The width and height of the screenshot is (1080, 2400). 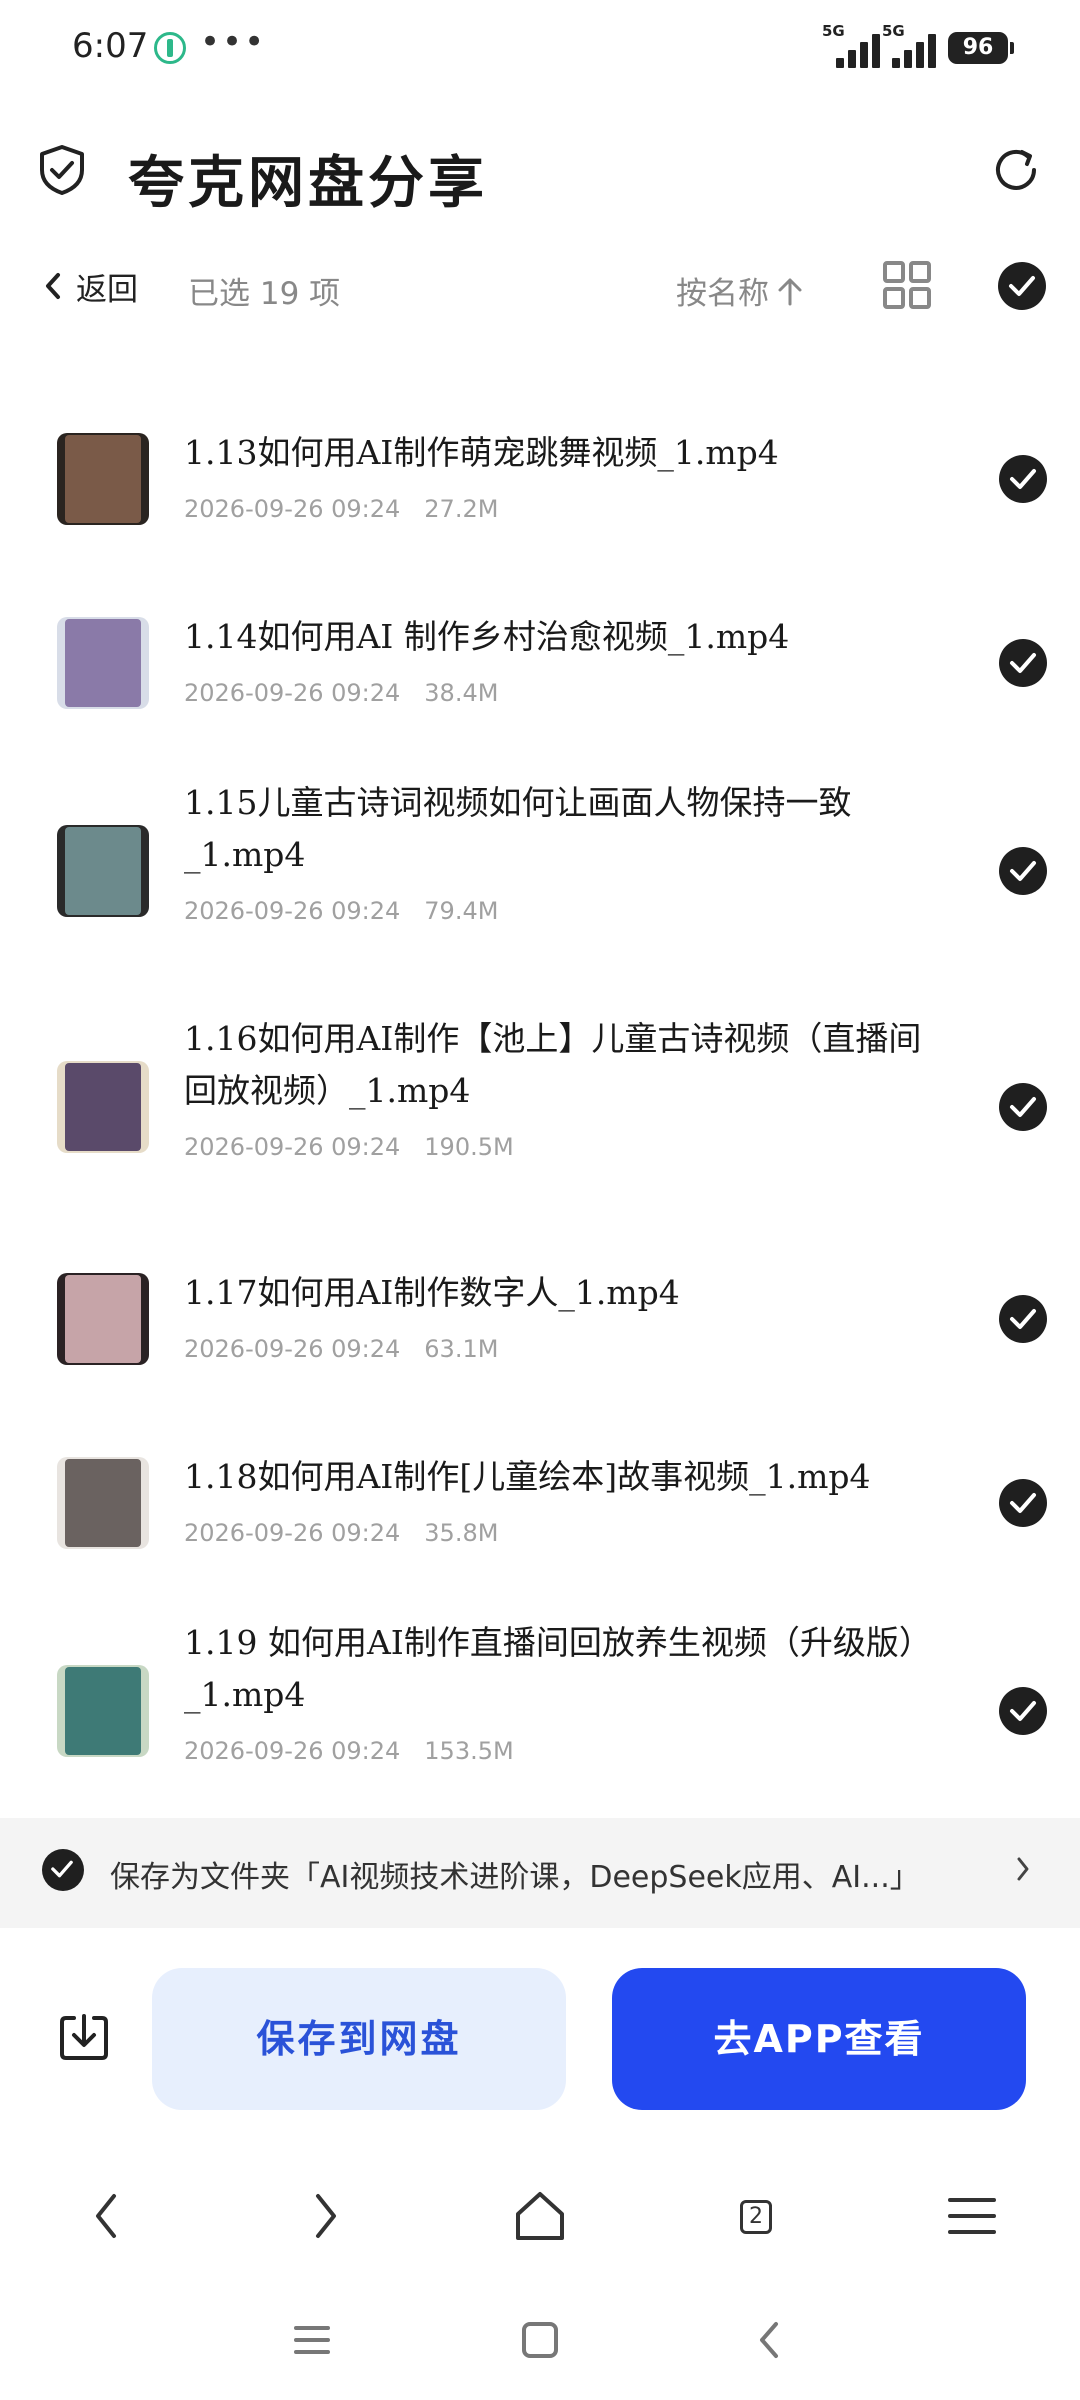 I want to click on back-label: 返回, so click(x=107, y=289).